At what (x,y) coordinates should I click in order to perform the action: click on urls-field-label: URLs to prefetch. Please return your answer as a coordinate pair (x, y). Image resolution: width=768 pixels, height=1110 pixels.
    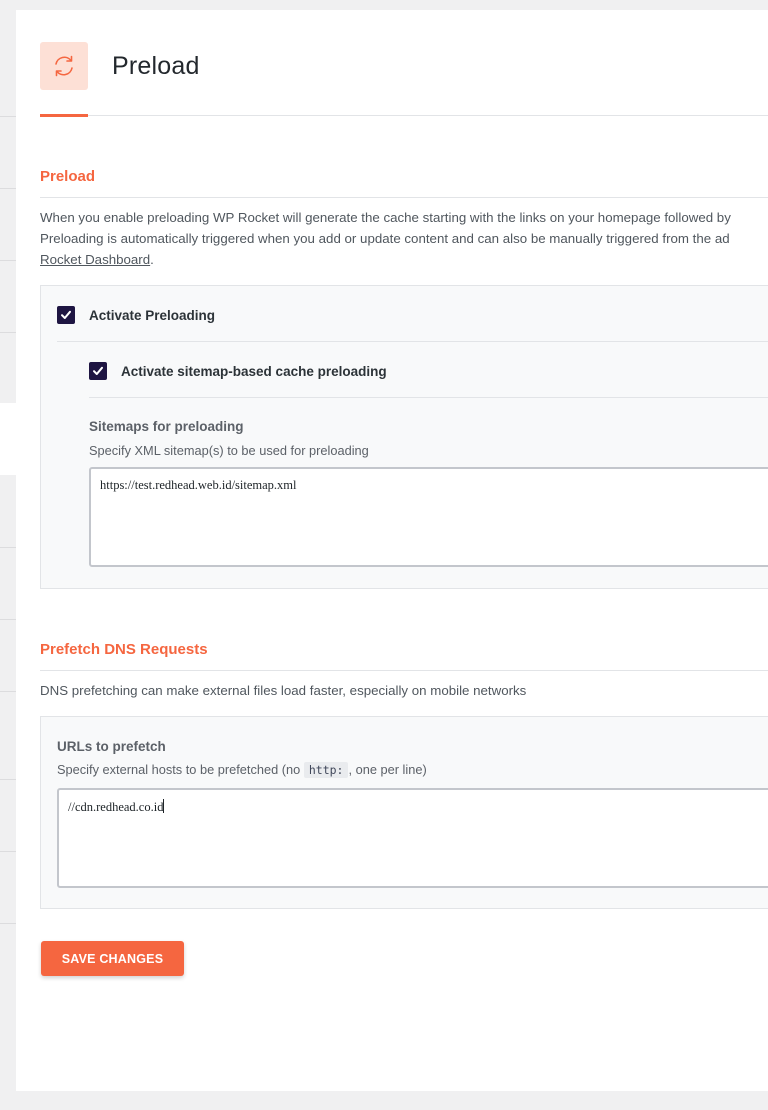
    Looking at the image, I should click on (111, 746).